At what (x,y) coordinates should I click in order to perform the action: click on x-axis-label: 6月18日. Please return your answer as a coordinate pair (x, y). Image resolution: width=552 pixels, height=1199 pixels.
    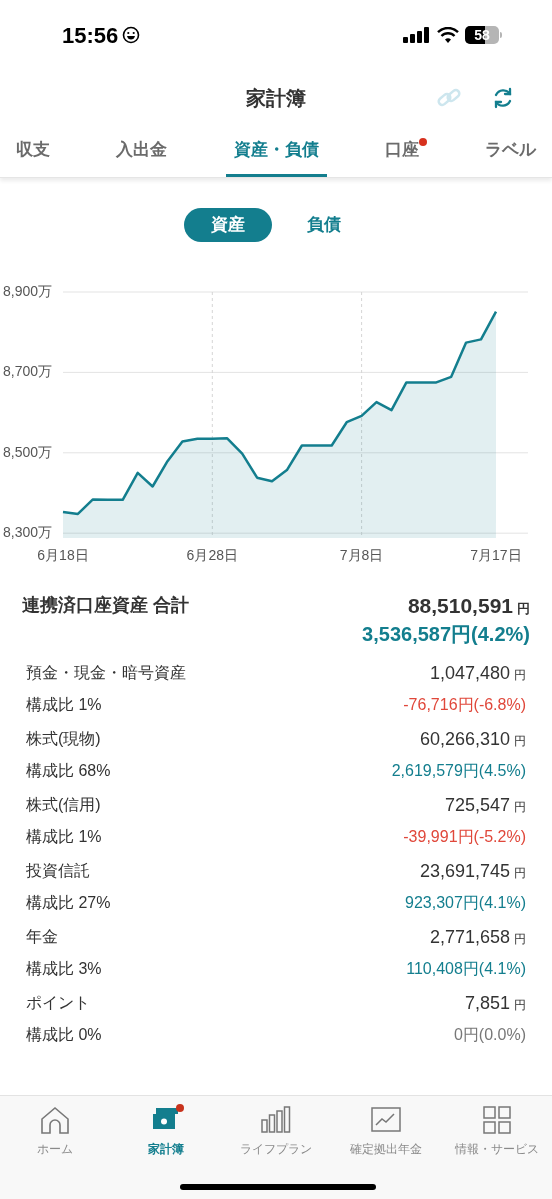
    Looking at the image, I should click on (63, 555).